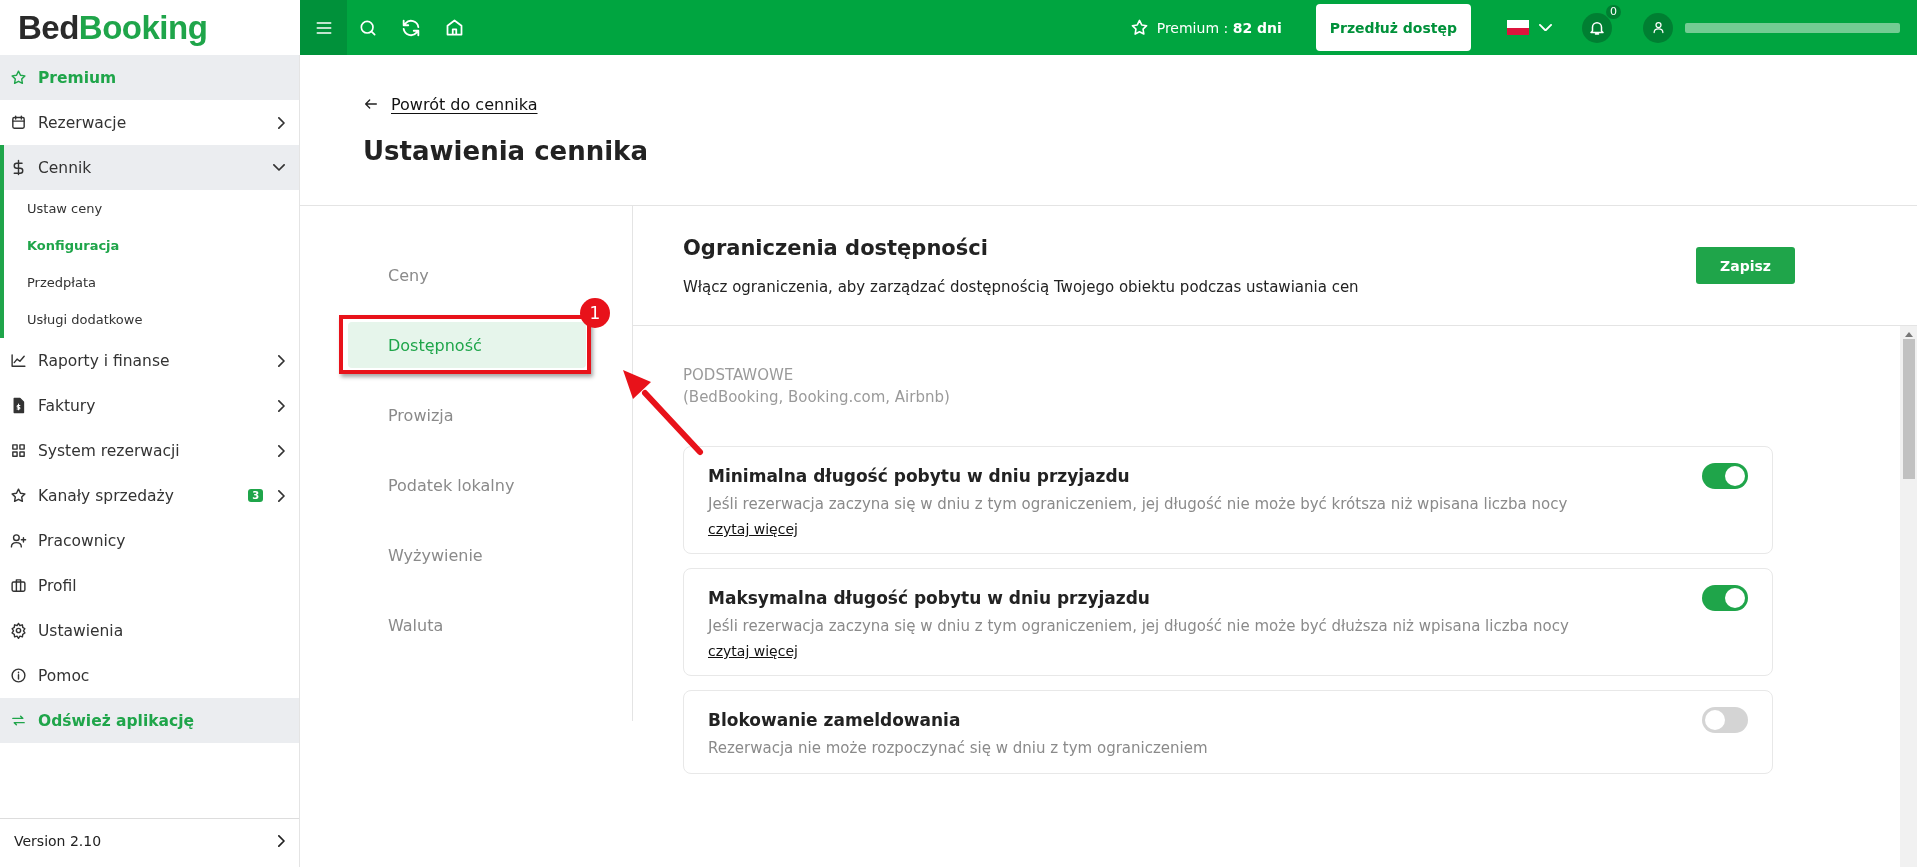  Describe the element at coordinates (151, 319) in the screenshot. I see `sidebar-subitem: Usługi dodatkowe` at that location.